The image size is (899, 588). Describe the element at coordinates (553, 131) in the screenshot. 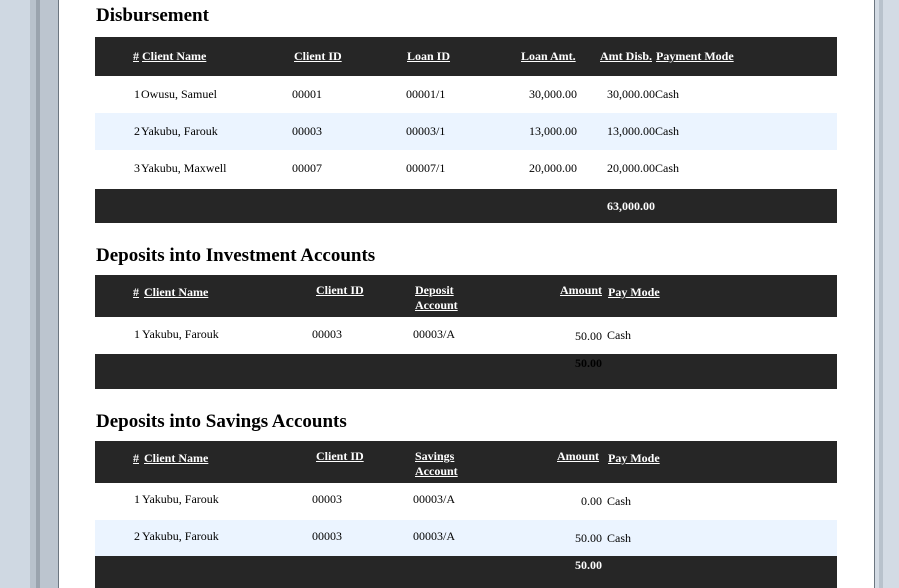

I see `row-loan-amt: 13,000.00` at that location.